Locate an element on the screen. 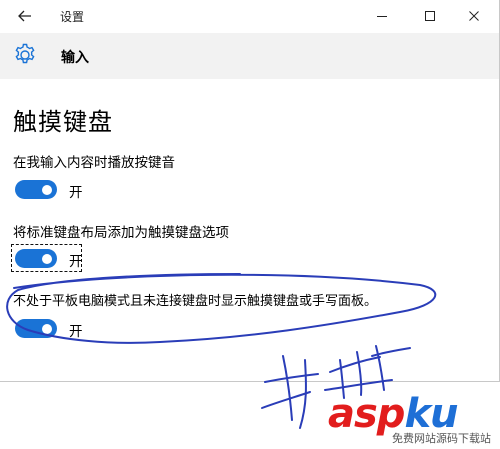 Image resolution: width=500 pixels, height=449 pixels. setting-label-key-sound: 在我输入内容时播放按键音 is located at coordinates (94, 163).